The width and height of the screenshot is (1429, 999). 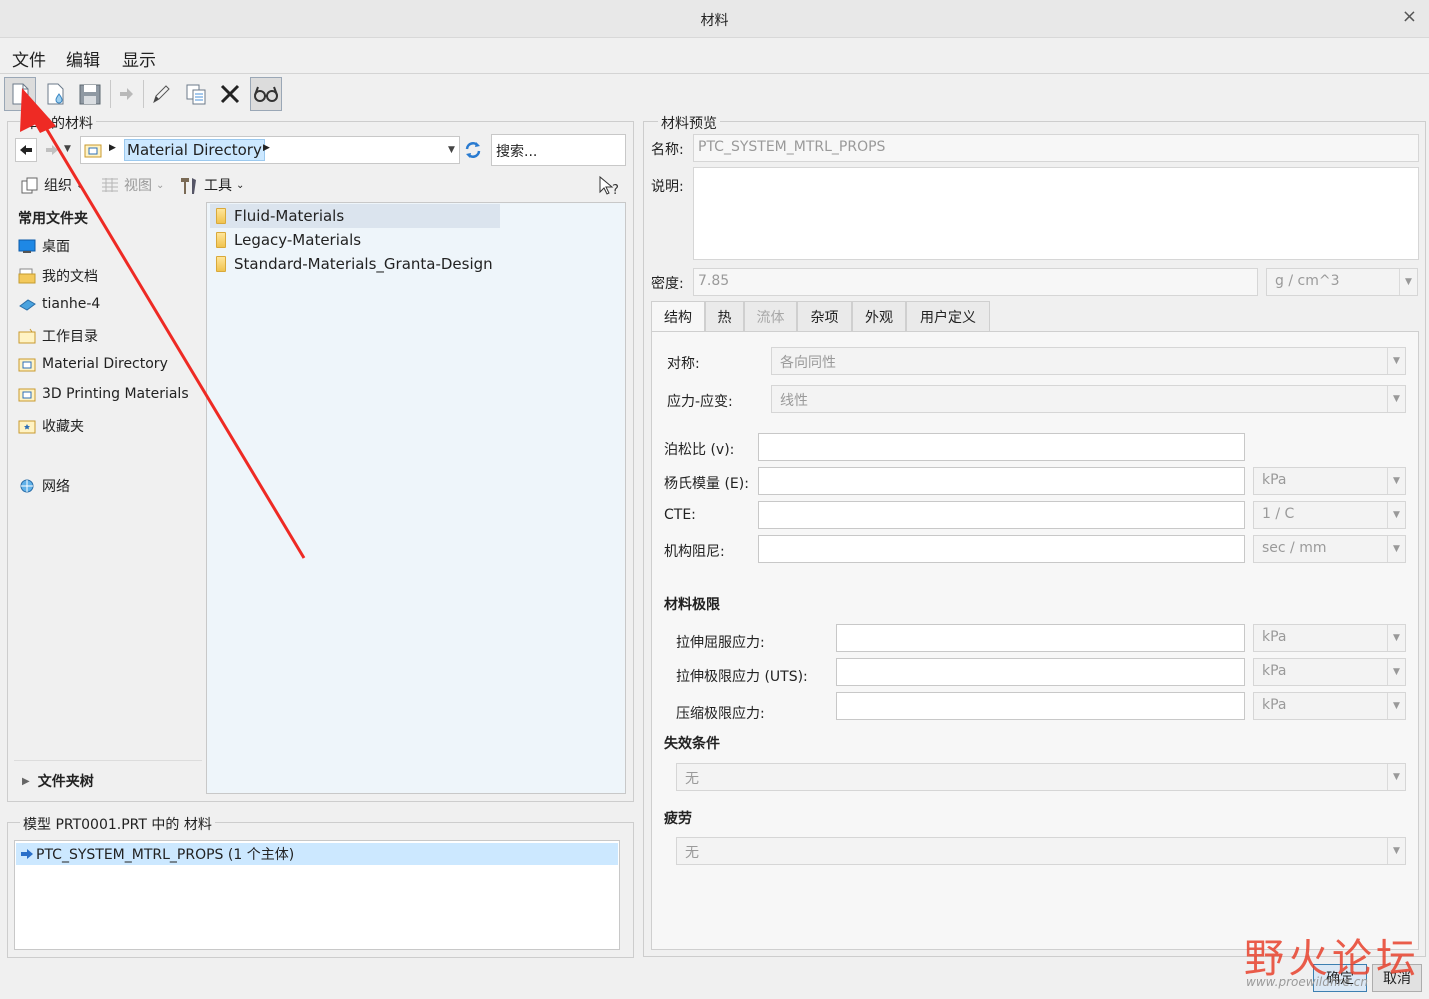 I want to click on failure-criteria-header: 失效条件, so click(x=692, y=744).